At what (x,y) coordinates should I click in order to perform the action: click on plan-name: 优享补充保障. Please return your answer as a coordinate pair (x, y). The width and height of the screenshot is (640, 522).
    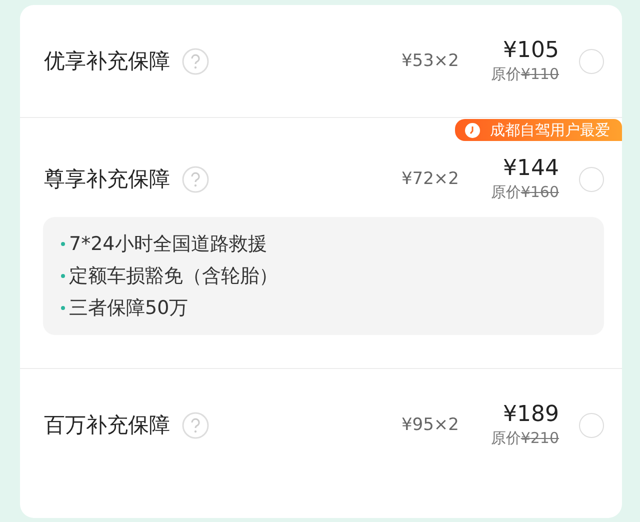
    Looking at the image, I should click on (107, 61).